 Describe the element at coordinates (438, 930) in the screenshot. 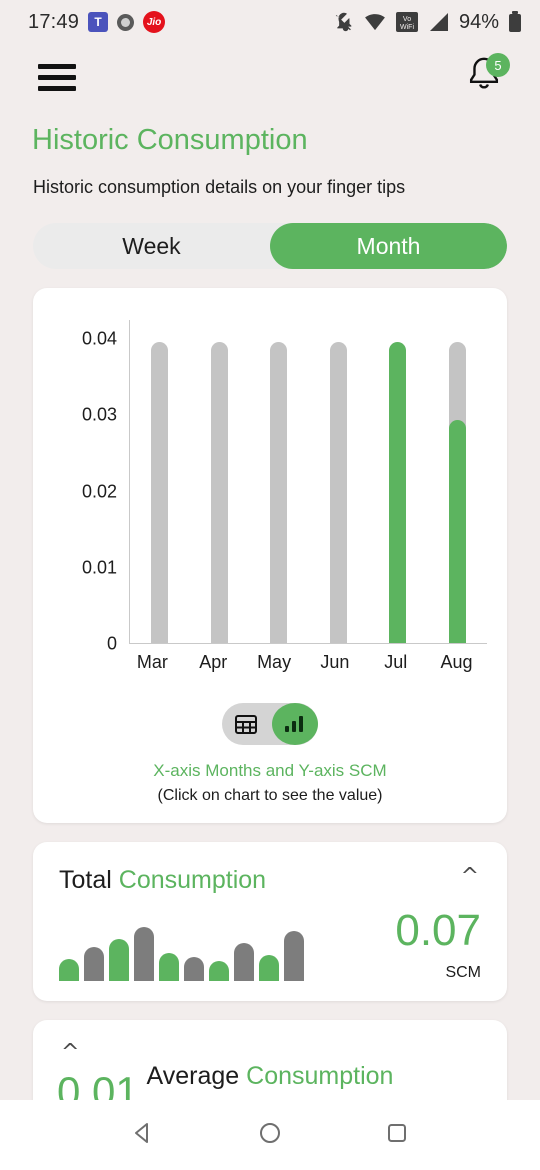

I see `total-consumption-value: 0.07` at that location.